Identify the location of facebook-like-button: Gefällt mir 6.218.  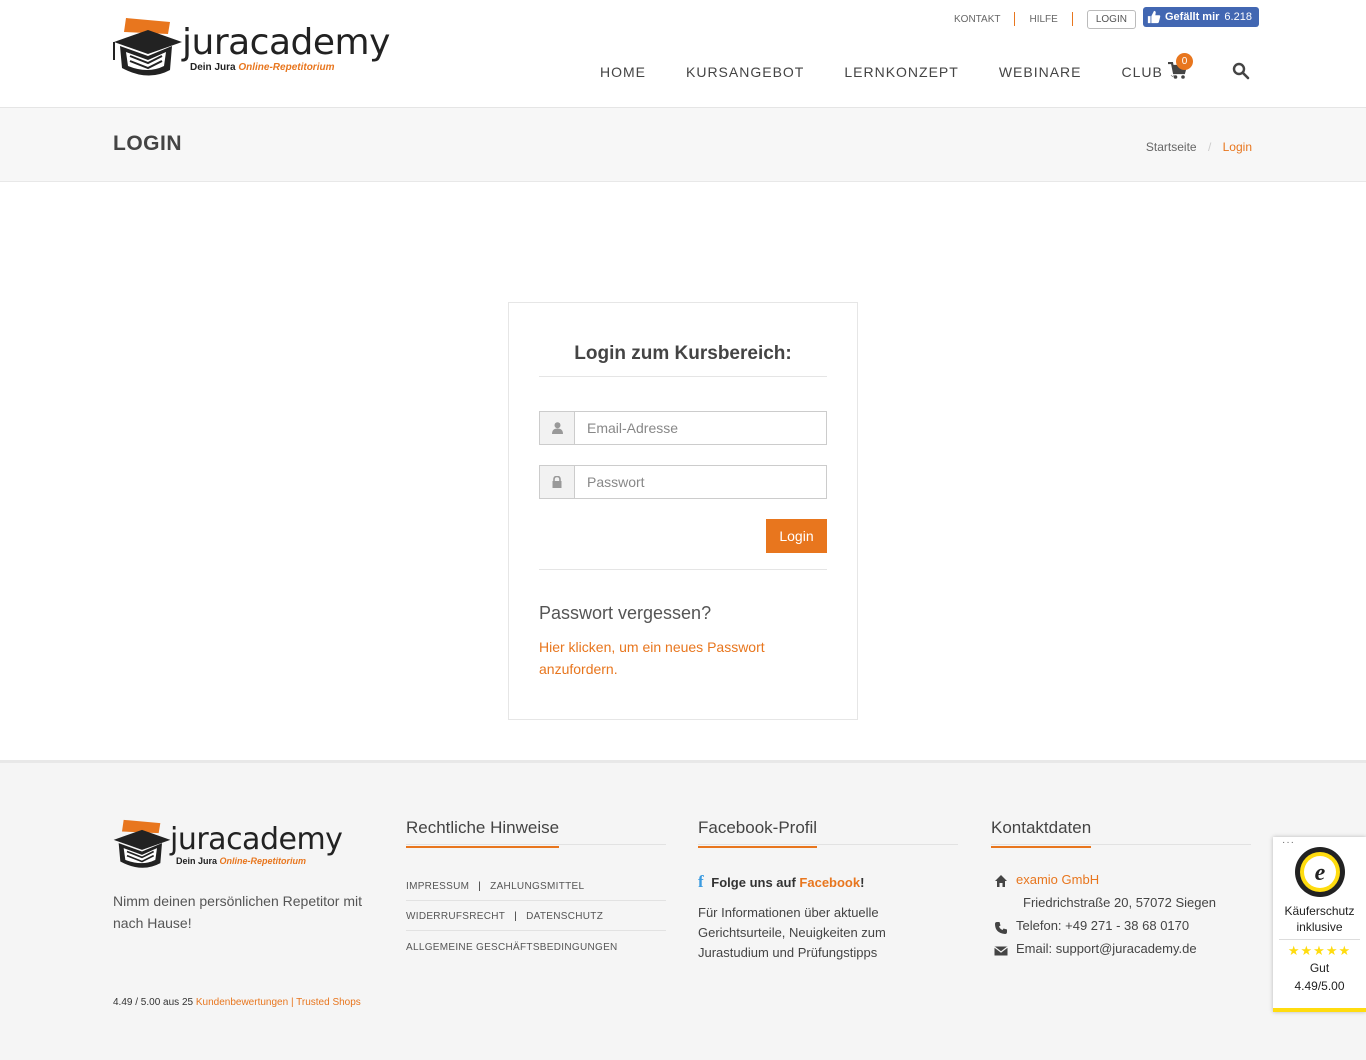
(1201, 17).